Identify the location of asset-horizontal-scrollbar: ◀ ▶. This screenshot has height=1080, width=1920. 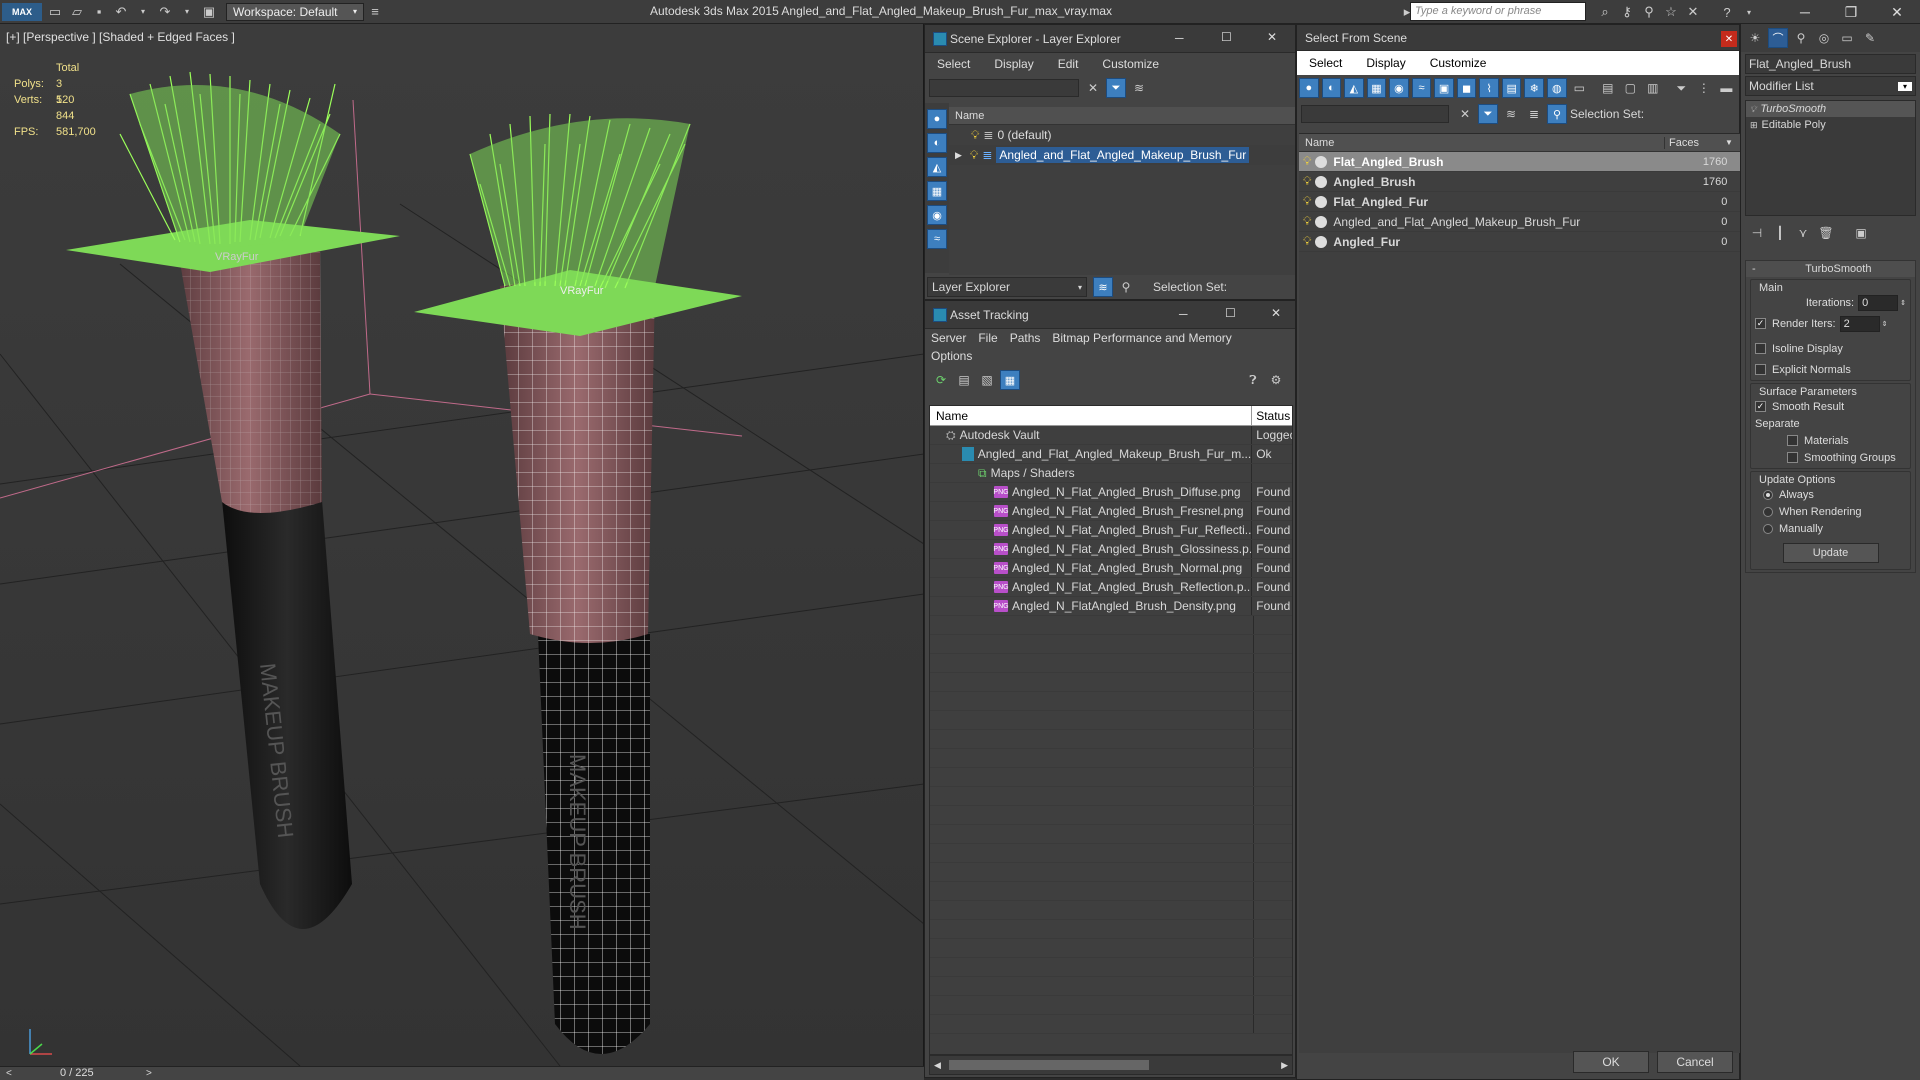
(1111, 1065).